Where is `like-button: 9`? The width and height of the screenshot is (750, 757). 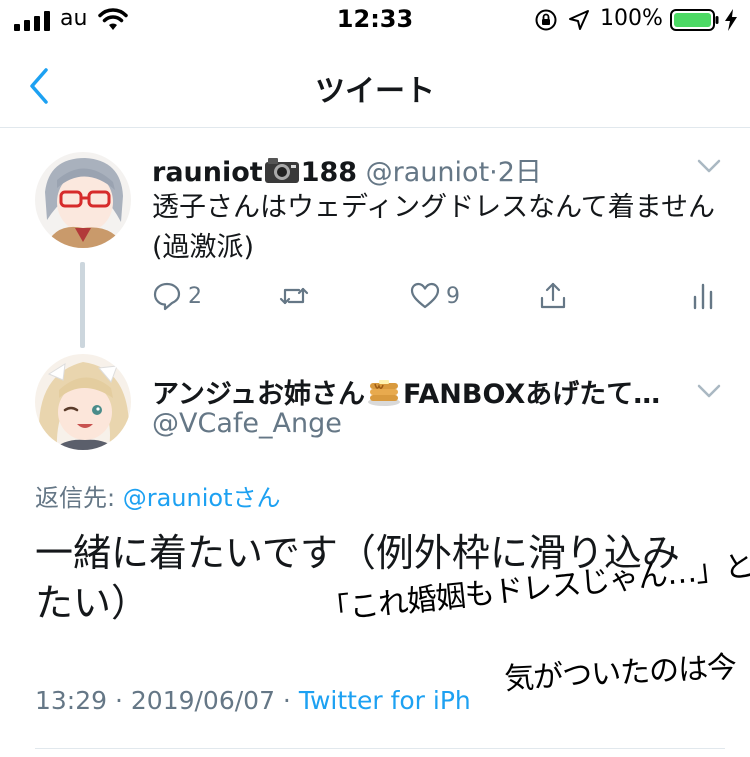 like-button: 9 is located at coordinates (435, 296).